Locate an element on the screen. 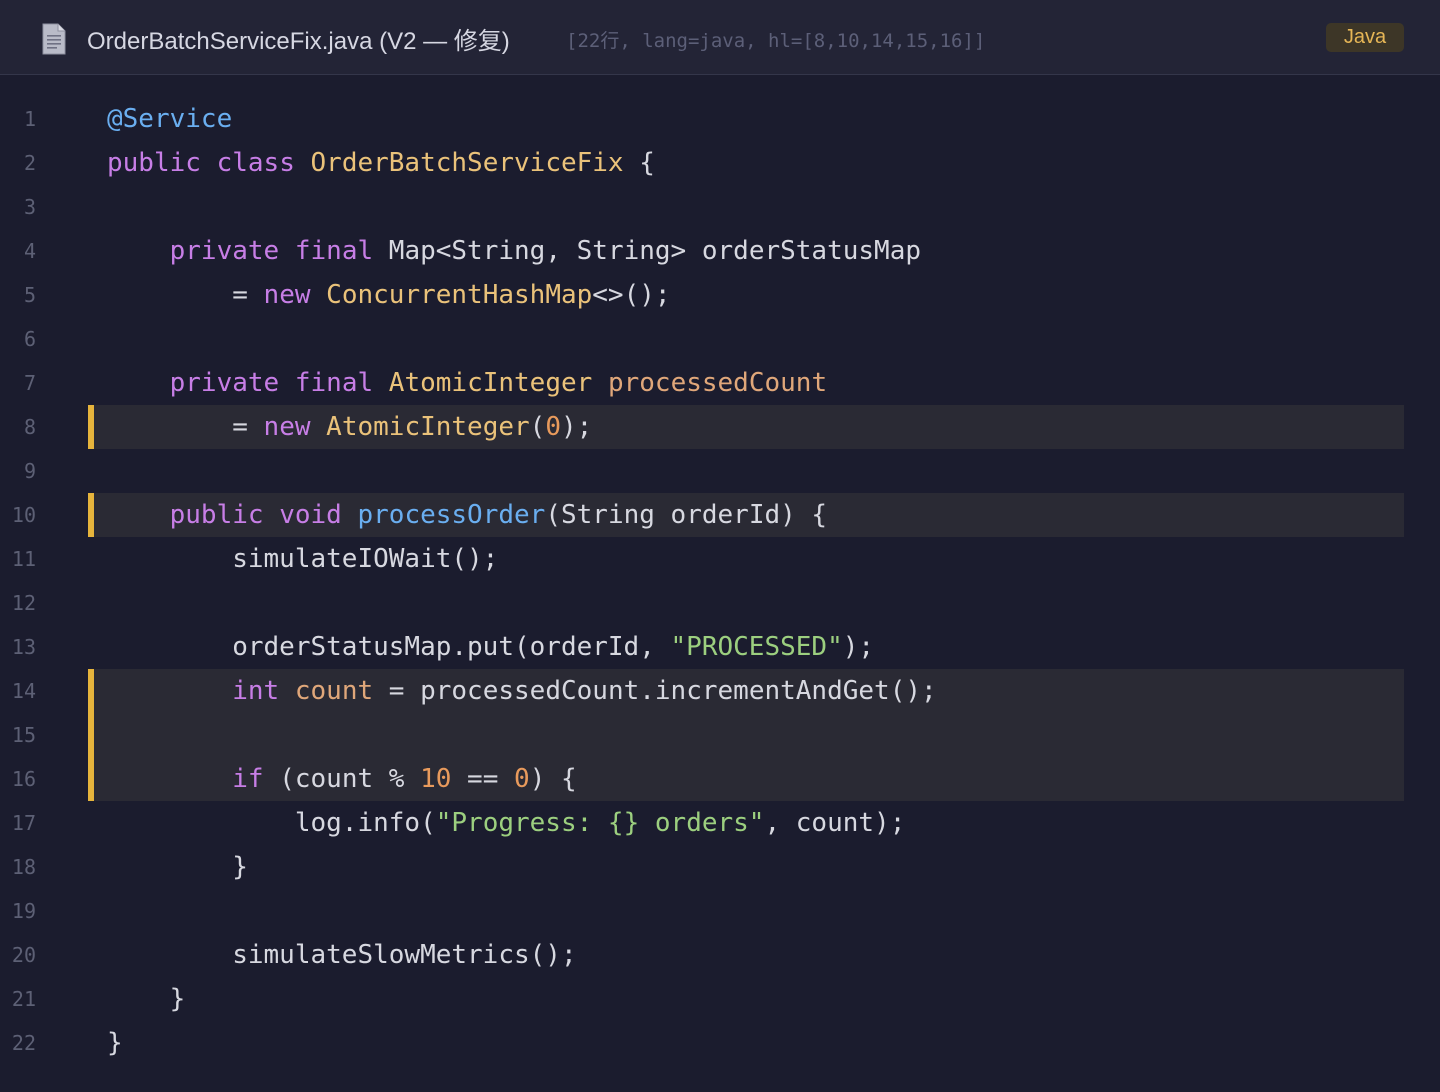 The height and width of the screenshot is (1092, 1440). line-source: simulateSlowMetrics(); is located at coordinates (342, 955).